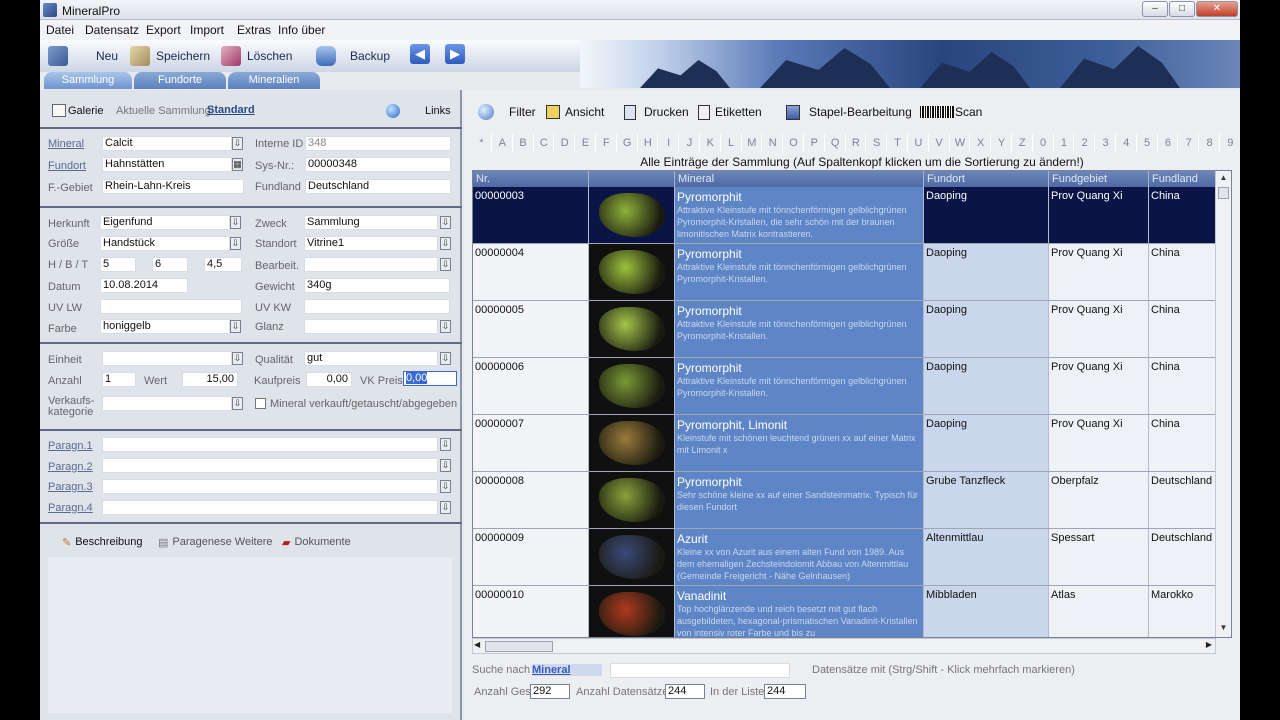 Image resolution: width=1280 pixels, height=720 pixels. I want to click on alphabet-letter: J, so click(690, 143).